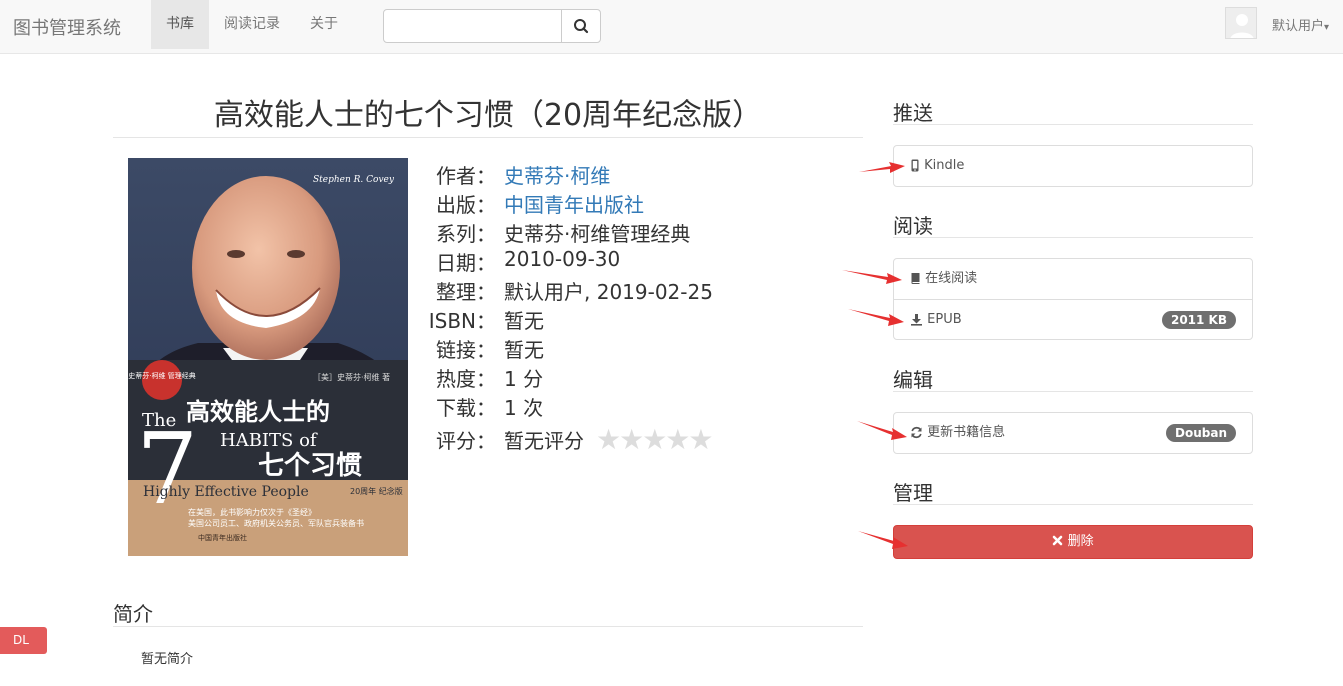  Describe the element at coordinates (466, 263) in the screenshot. I see `meta-key: 日期：` at that location.